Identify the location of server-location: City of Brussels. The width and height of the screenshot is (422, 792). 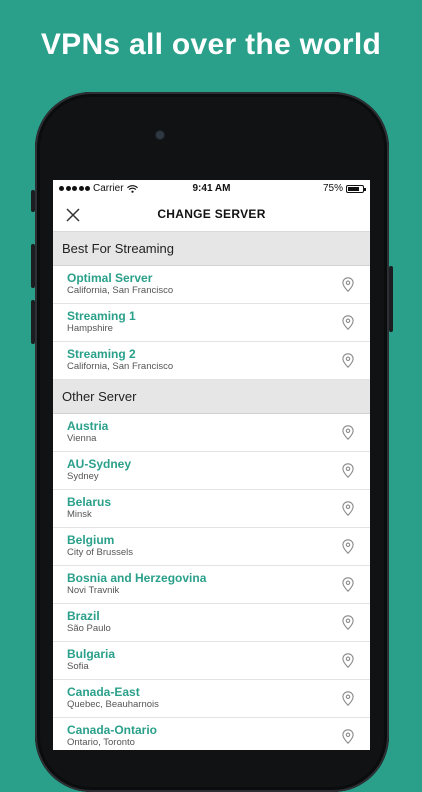
(100, 552).